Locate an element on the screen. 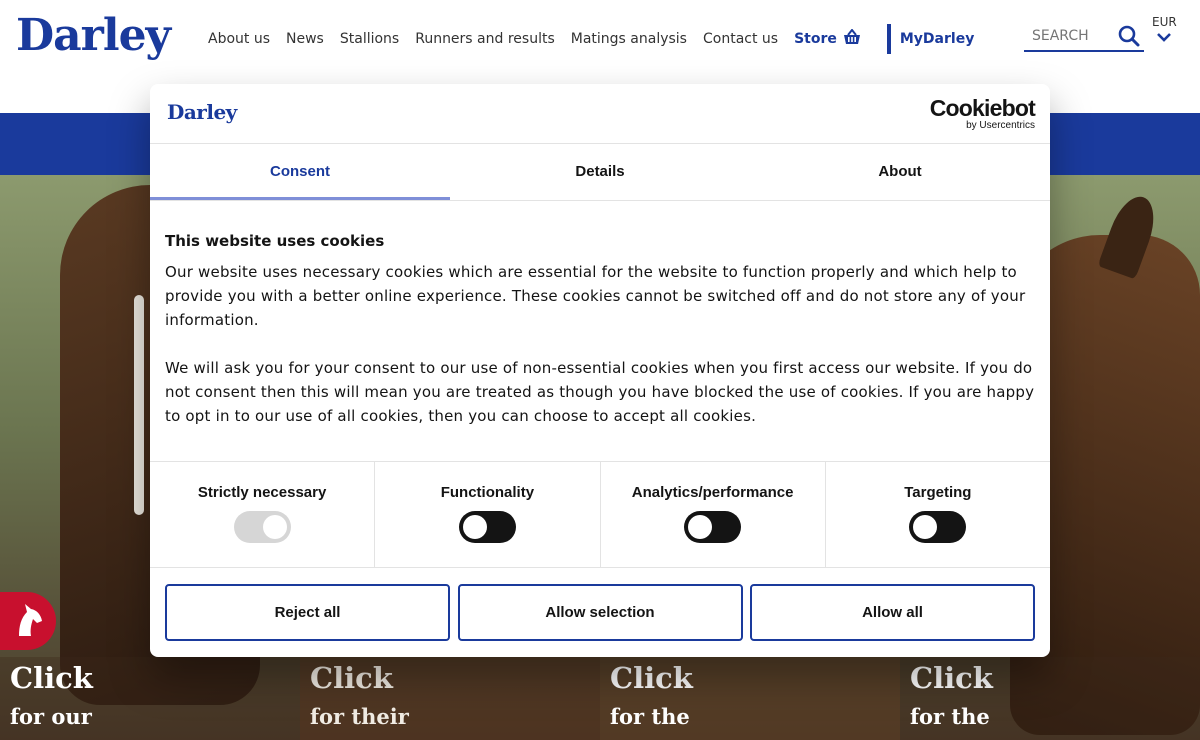 The width and height of the screenshot is (1200, 740). pref-strictly-necessary: Strictly necessary is located at coordinates (263, 514).